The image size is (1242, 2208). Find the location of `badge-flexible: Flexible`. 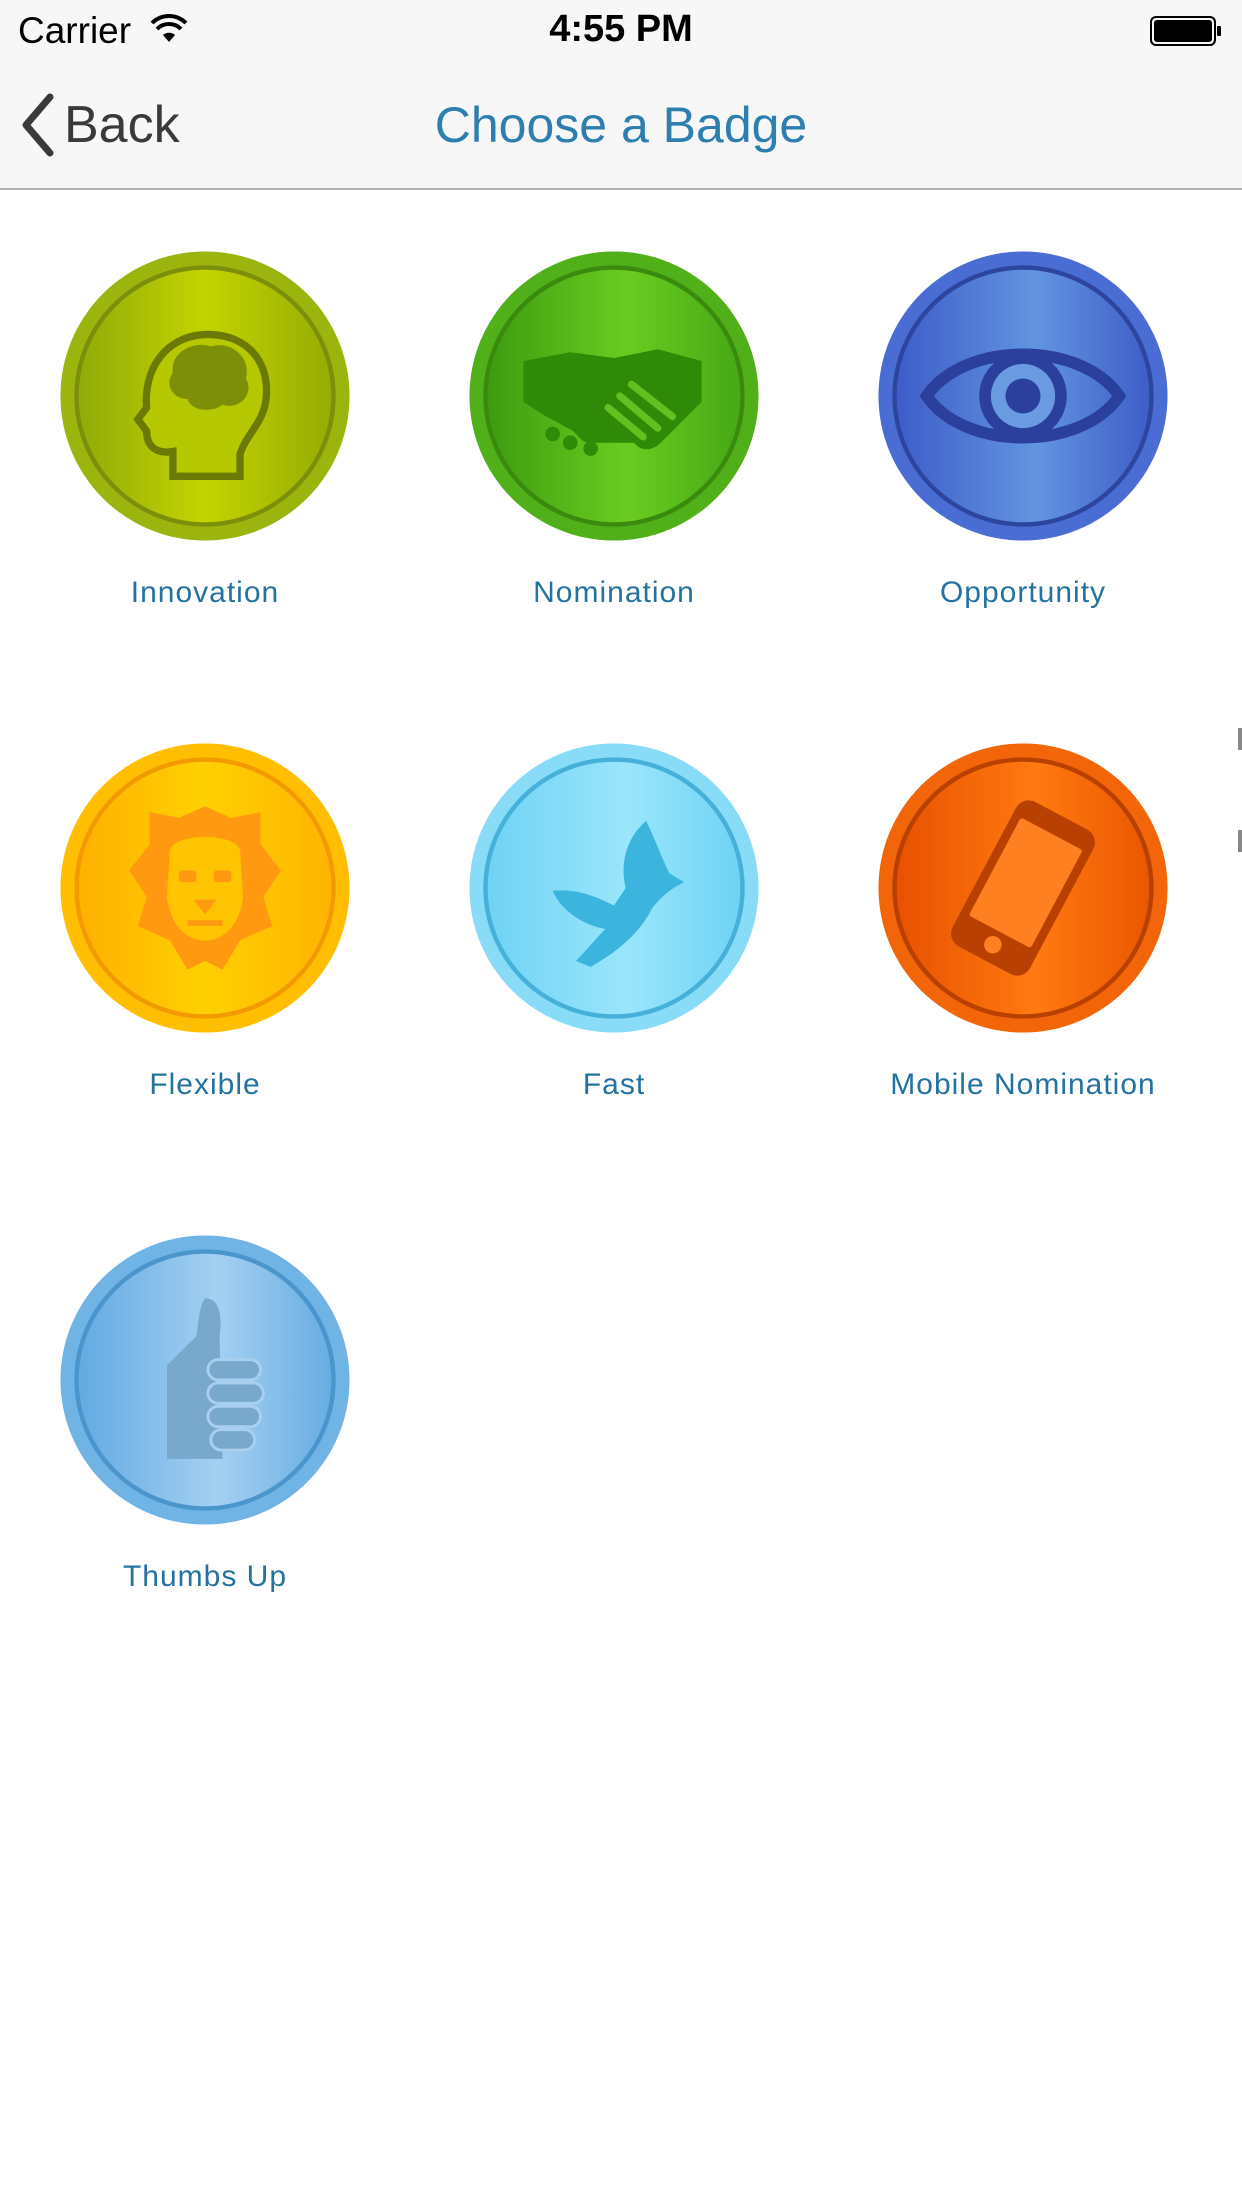

badge-flexible: Flexible is located at coordinates (205, 922).